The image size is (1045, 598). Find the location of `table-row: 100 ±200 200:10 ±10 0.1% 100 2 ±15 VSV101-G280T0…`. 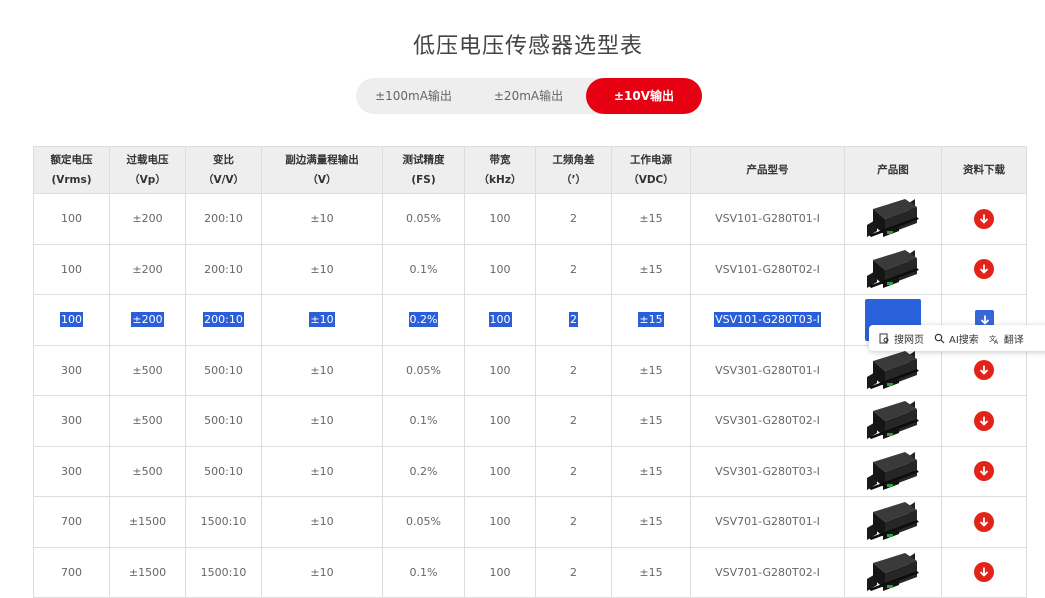

table-row: 100 ±200 200:10 ±10 0.1% 100 2 ±15 VSV101-G280T0… is located at coordinates (530, 269).